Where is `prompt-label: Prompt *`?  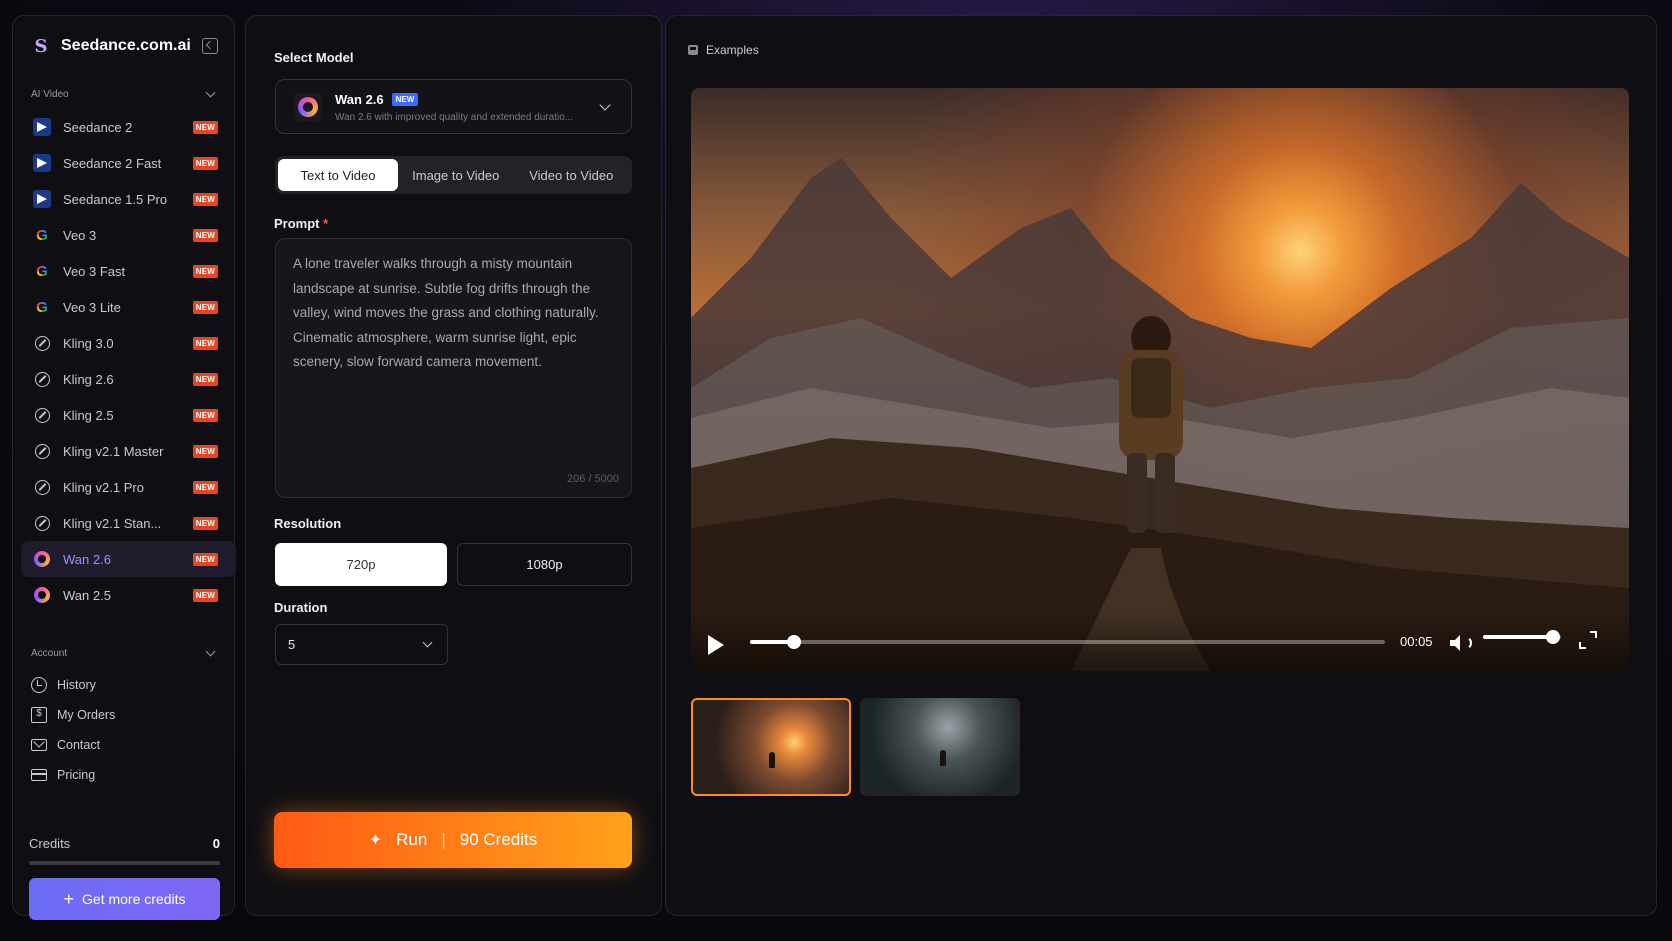 prompt-label: Prompt * is located at coordinates (301, 223).